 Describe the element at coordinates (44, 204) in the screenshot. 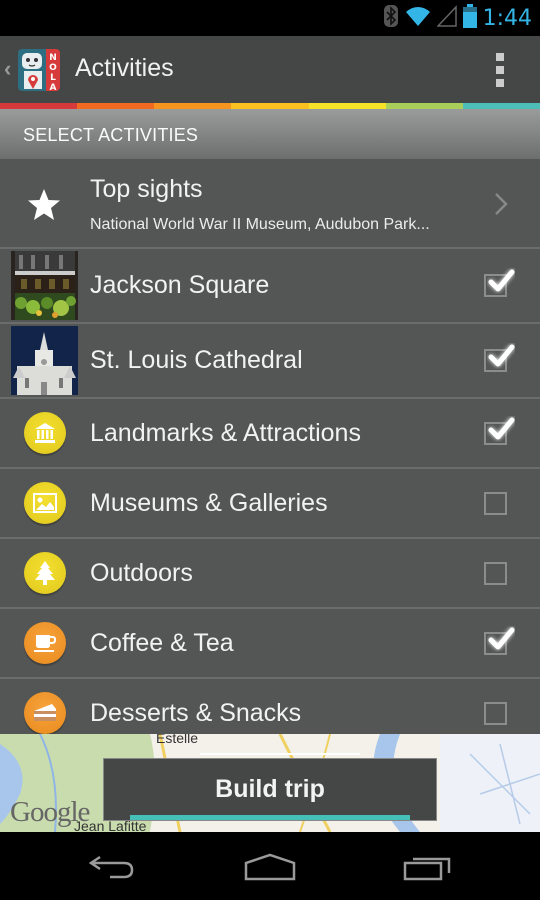

I see `star-icon` at that location.